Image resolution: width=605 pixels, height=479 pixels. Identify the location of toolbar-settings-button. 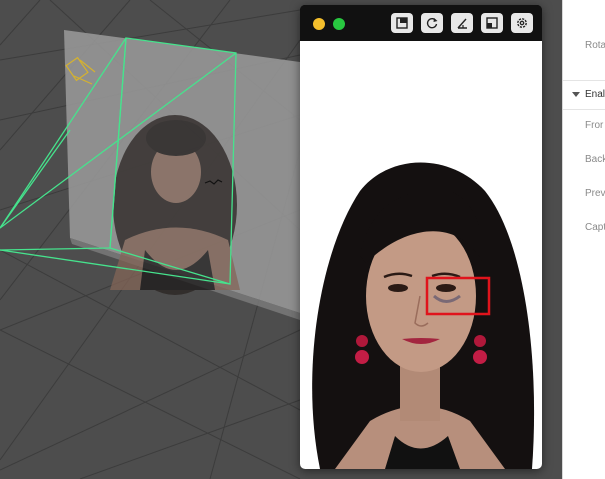
(522, 23).